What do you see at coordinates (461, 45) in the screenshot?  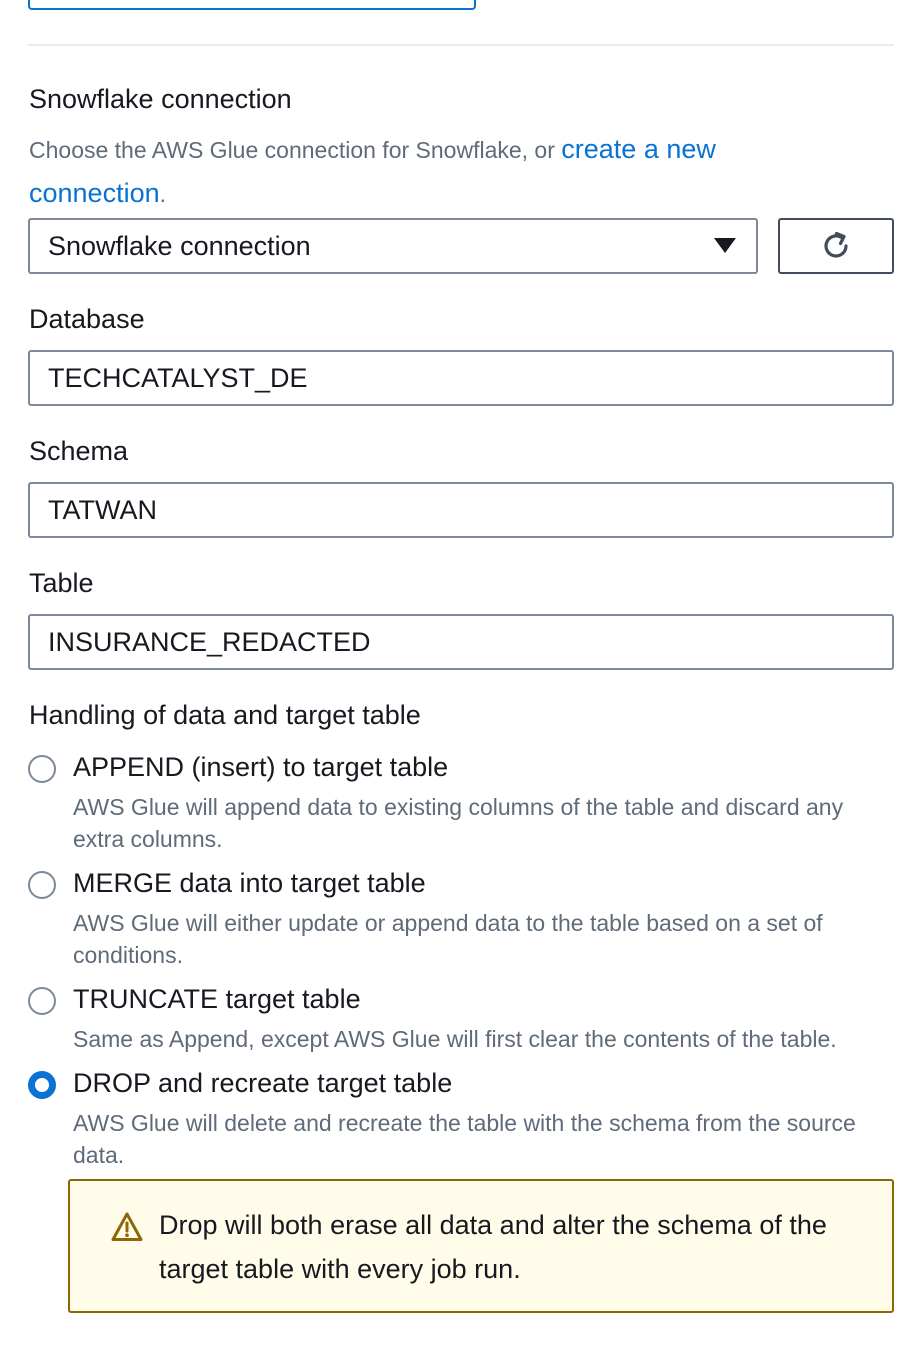 I see `section-divider` at bounding box center [461, 45].